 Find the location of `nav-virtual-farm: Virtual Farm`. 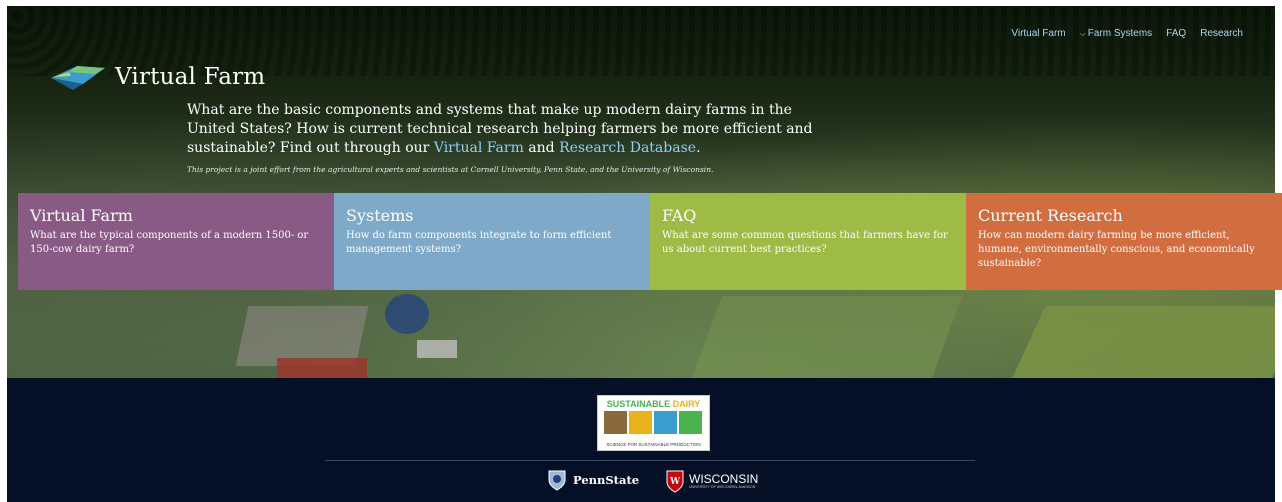

nav-virtual-farm: Virtual Farm is located at coordinates (1038, 33).